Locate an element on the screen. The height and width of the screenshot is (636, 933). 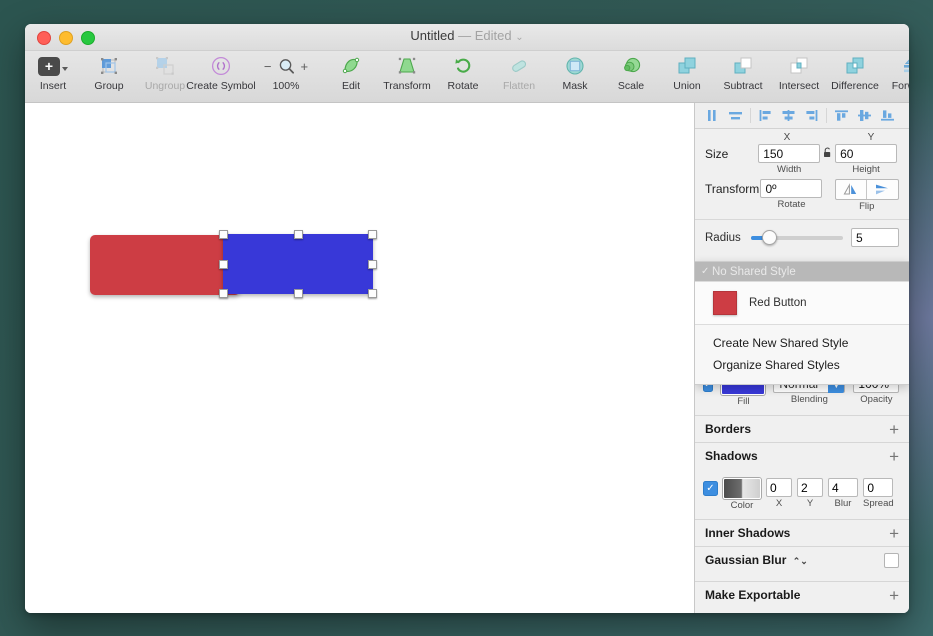
symbol-icon is located at coordinates (221, 66).